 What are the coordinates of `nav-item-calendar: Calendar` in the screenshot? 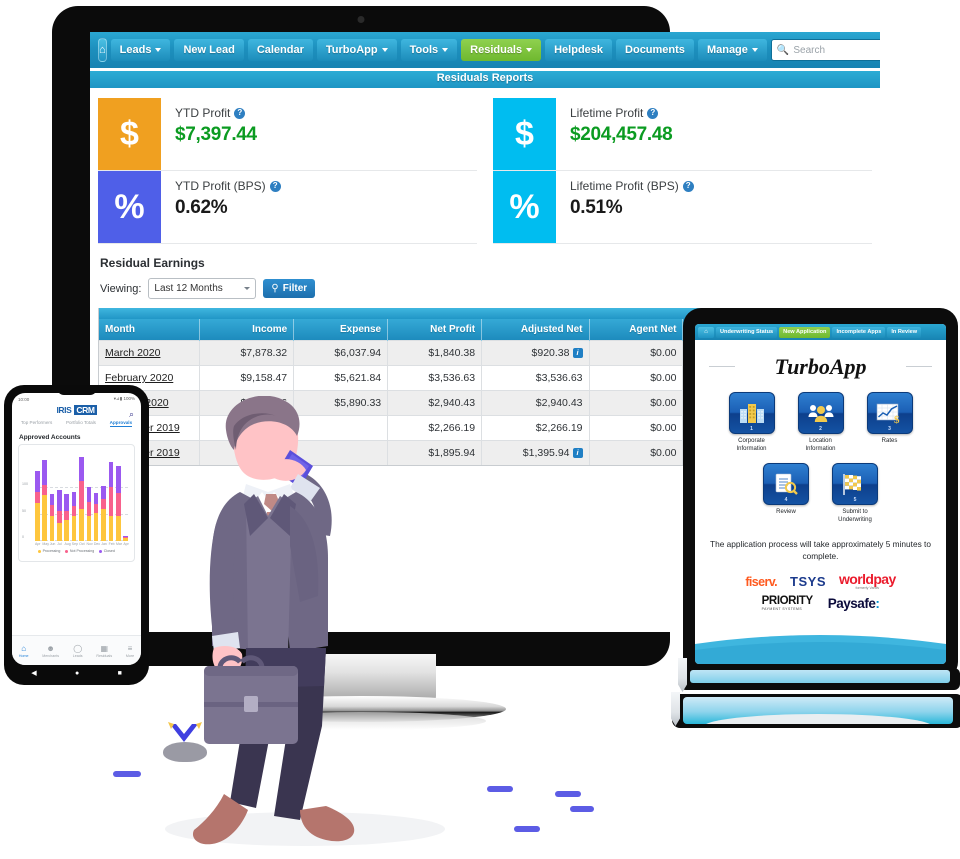 It's located at (280, 50).